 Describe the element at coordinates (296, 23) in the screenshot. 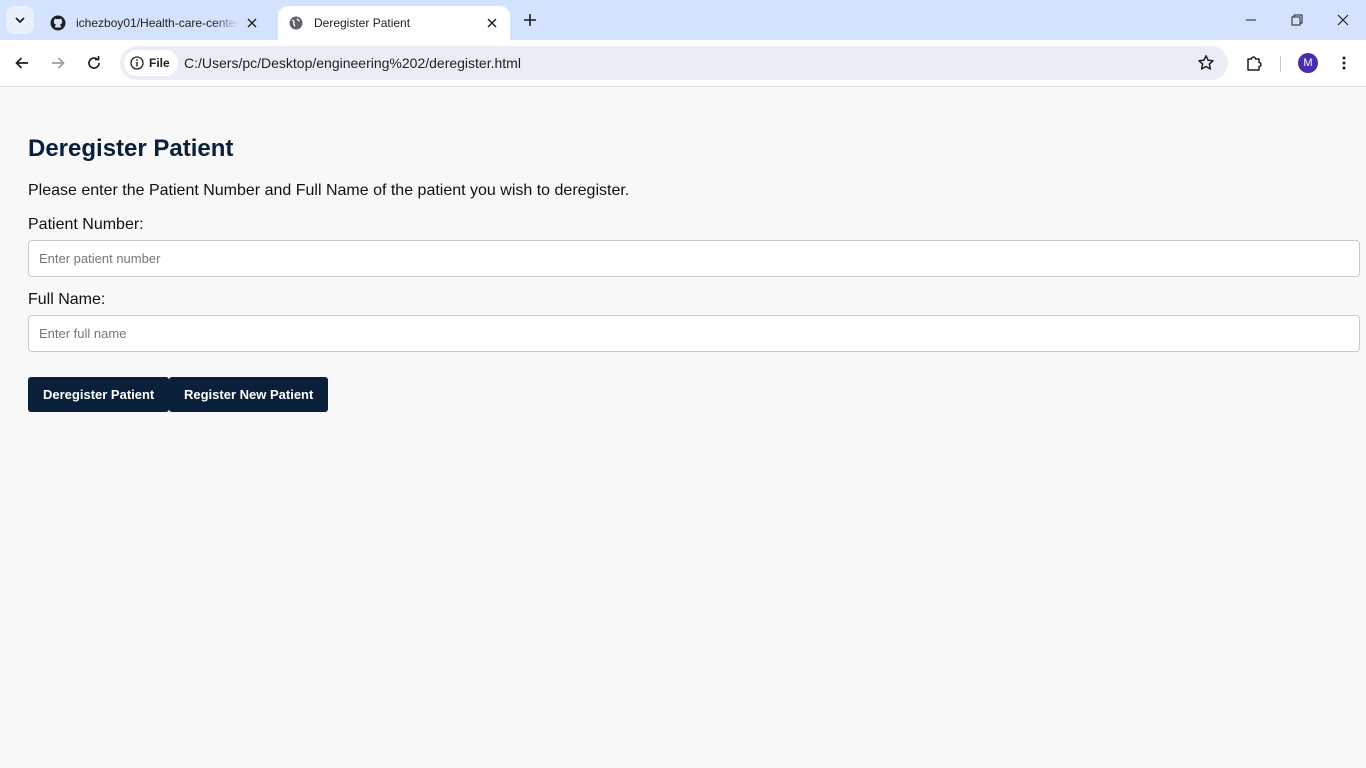

I see `globe-icon` at that location.